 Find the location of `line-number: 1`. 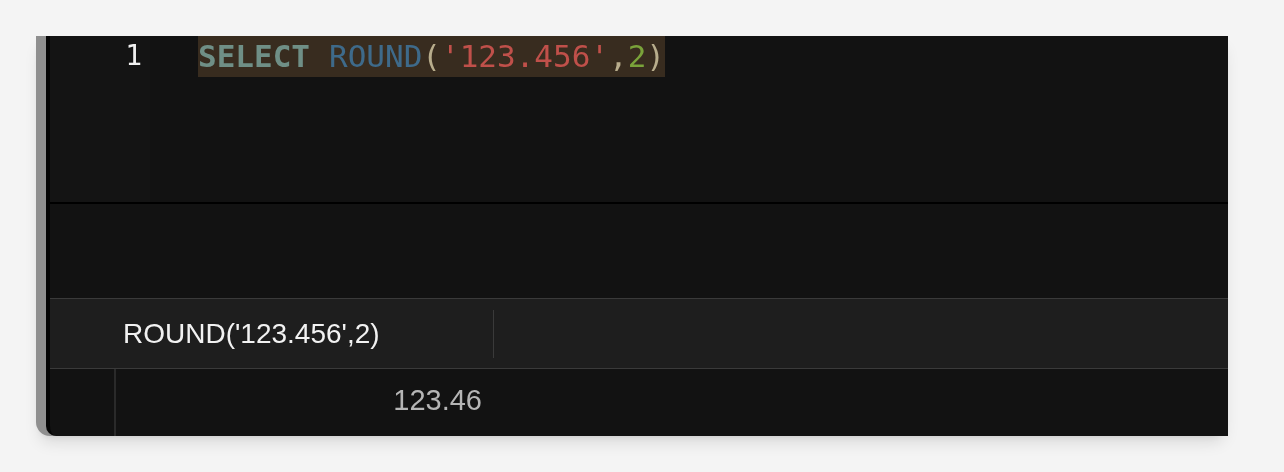

line-number: 1 is located at coordinates (133, 56).